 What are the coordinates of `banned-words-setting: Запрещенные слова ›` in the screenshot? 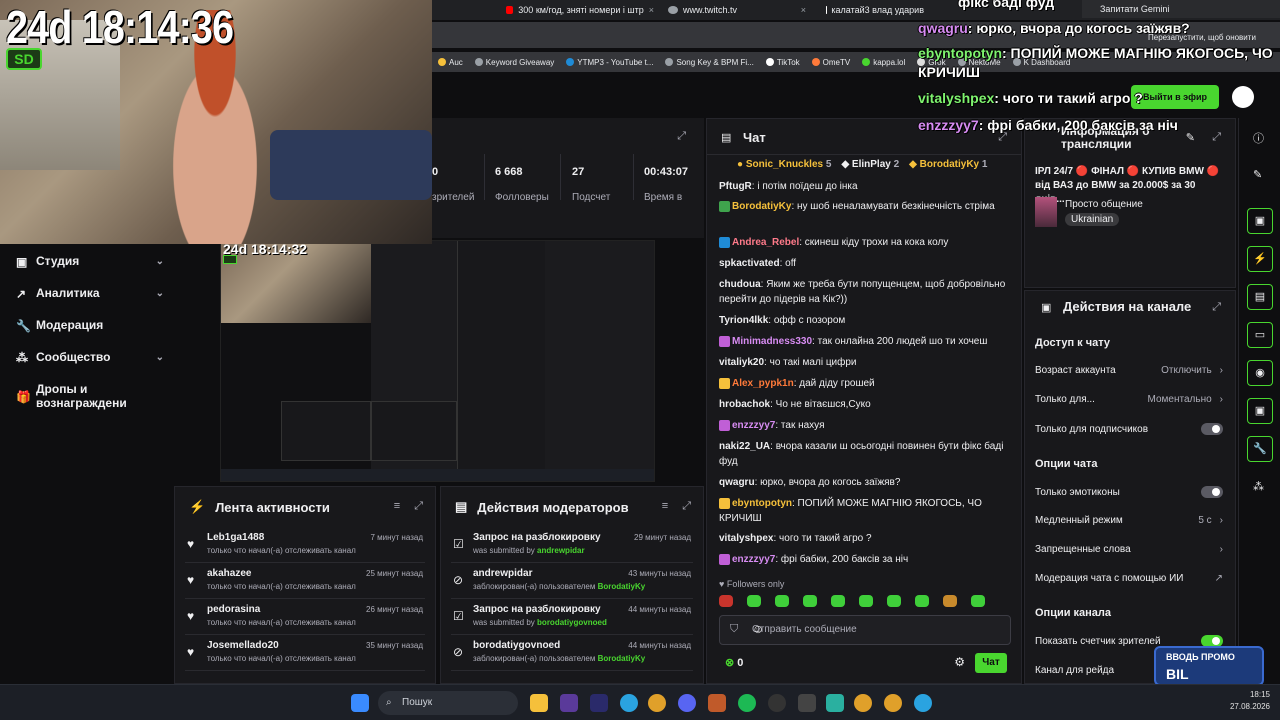 It's located at (1129, 549).